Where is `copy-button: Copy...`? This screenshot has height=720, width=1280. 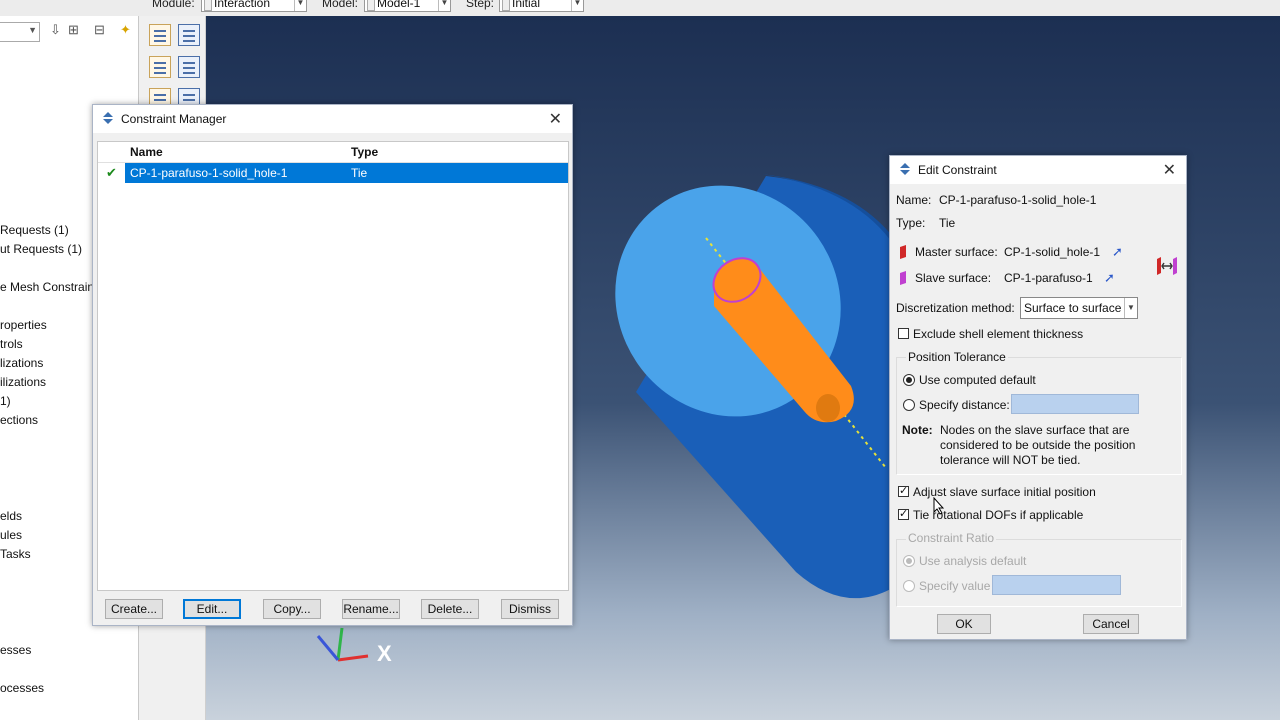
copy-button: Copy... is located at coordinates (292, 609).